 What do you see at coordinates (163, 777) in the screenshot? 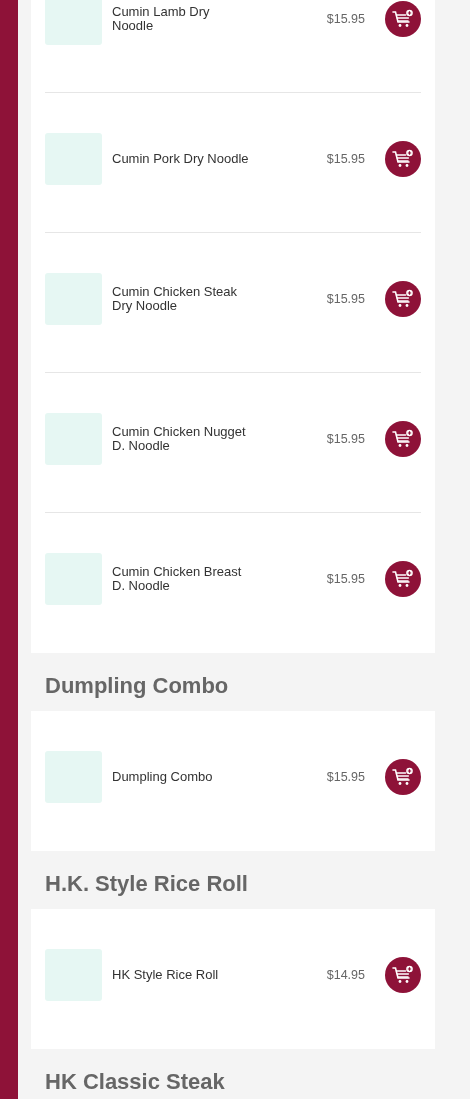
I see `item-name: Dumpling Combo` at bounding box center [163, 777].